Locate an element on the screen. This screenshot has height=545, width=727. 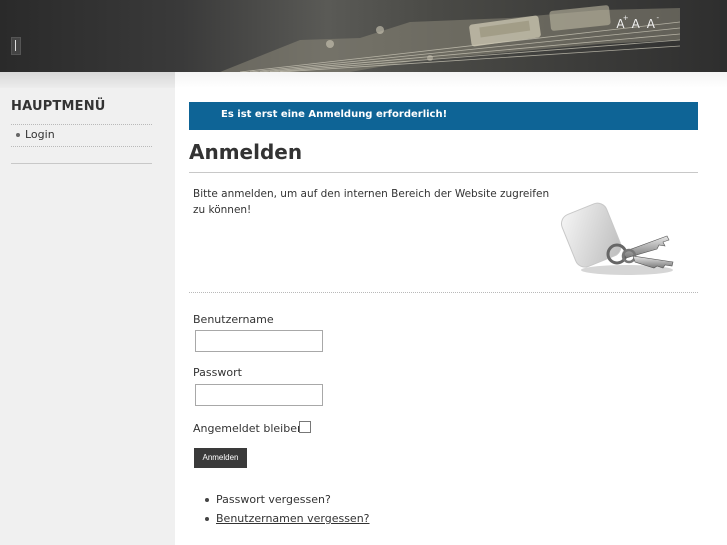
forgot-password-link: Passwort vergessen? is located at coordinates (273, 499).